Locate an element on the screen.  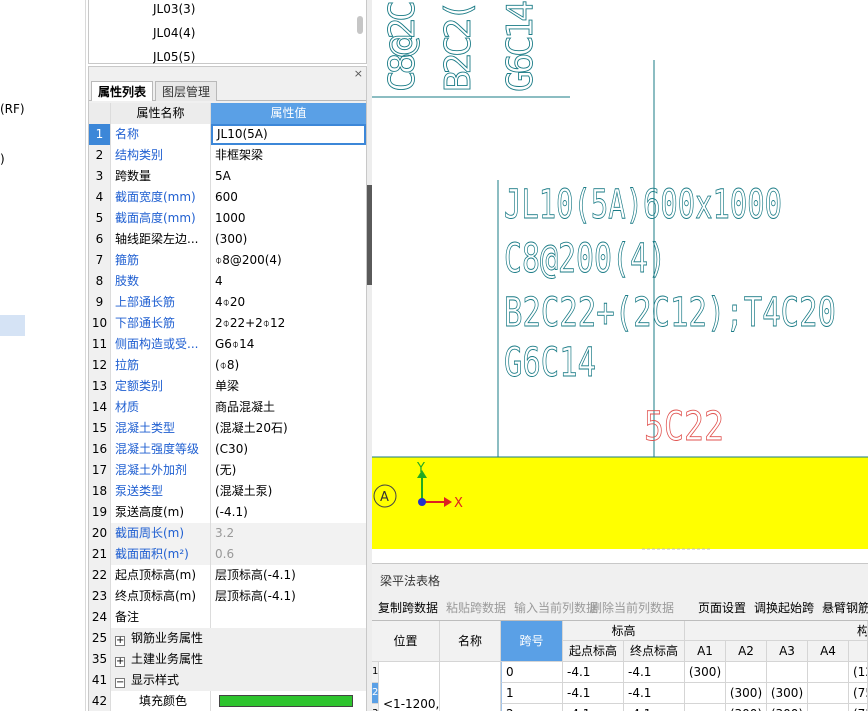
property-section-row: 41− 显示样式 is located at coordinates (227, 680).